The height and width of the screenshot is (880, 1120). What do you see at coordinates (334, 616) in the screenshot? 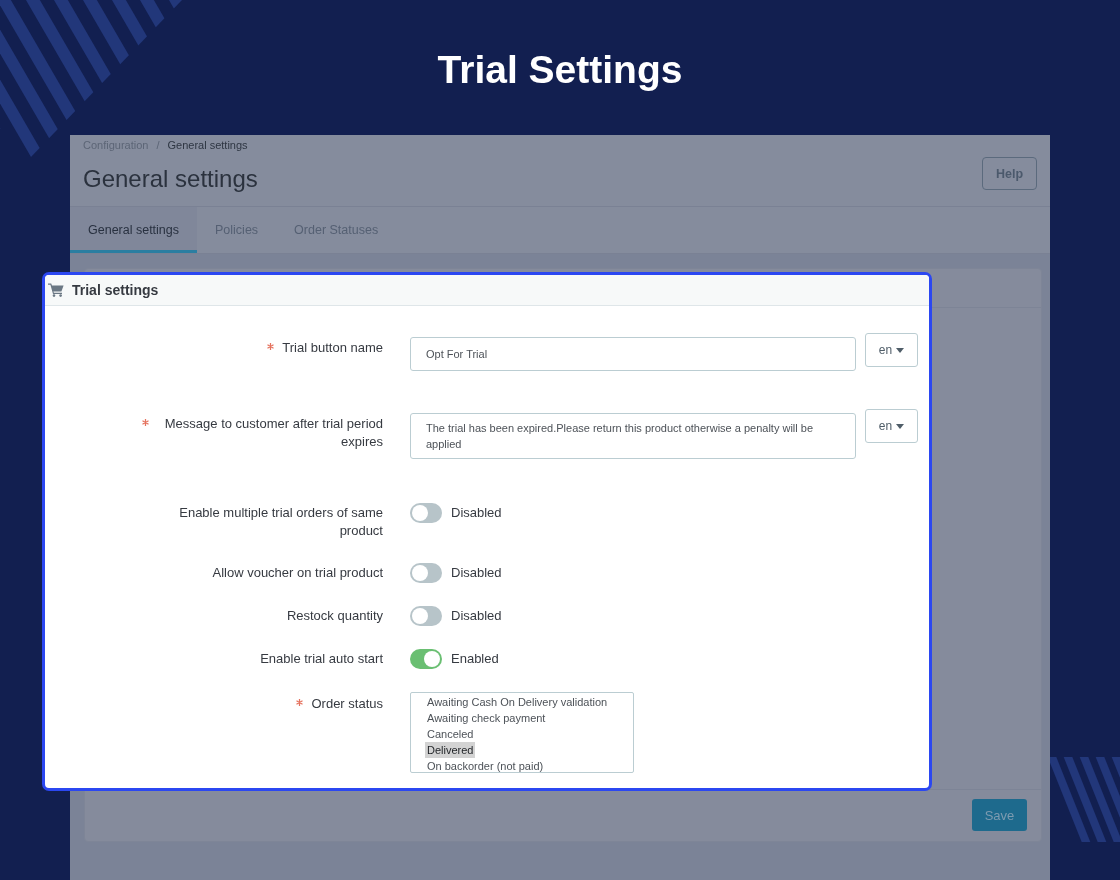
I see `field-label: Restock quantity` at bounding box center [334, 616].